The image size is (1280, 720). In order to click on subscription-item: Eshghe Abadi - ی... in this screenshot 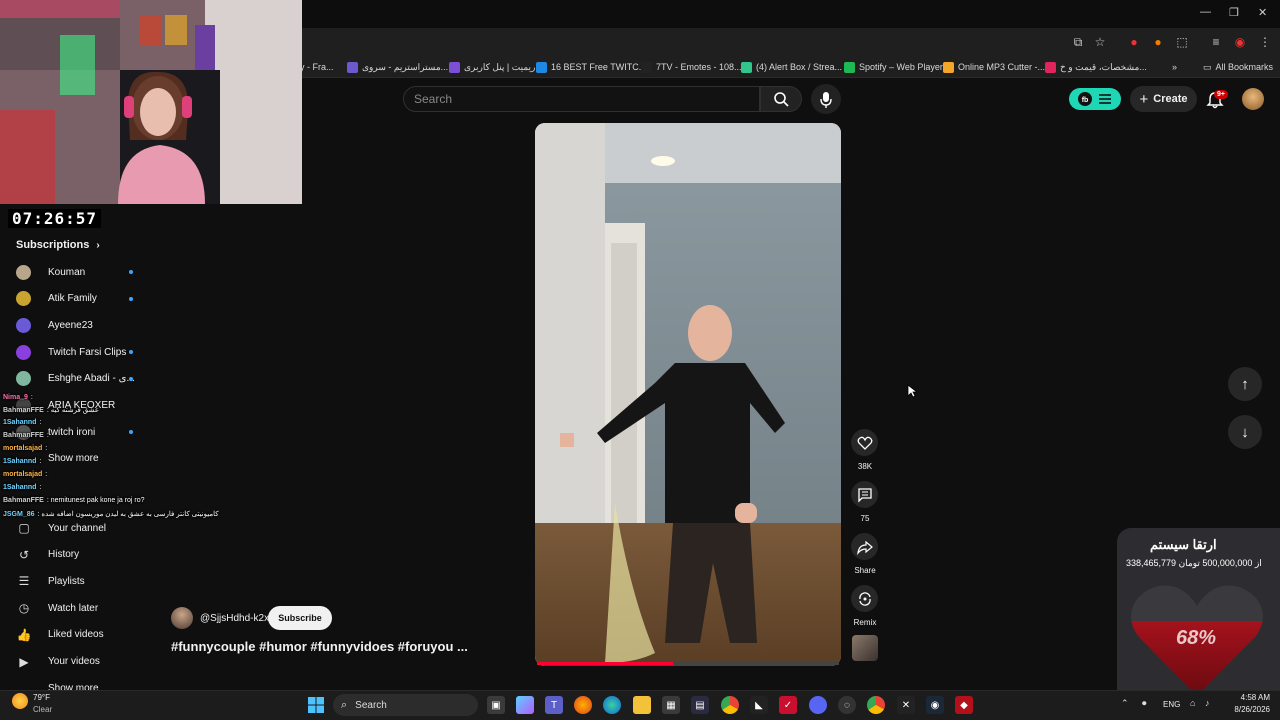, I will do `click(76, 379)`.